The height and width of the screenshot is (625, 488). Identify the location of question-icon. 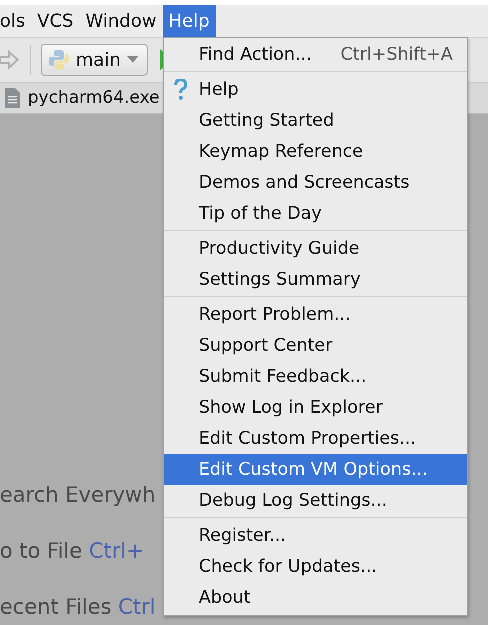
(181, 90).